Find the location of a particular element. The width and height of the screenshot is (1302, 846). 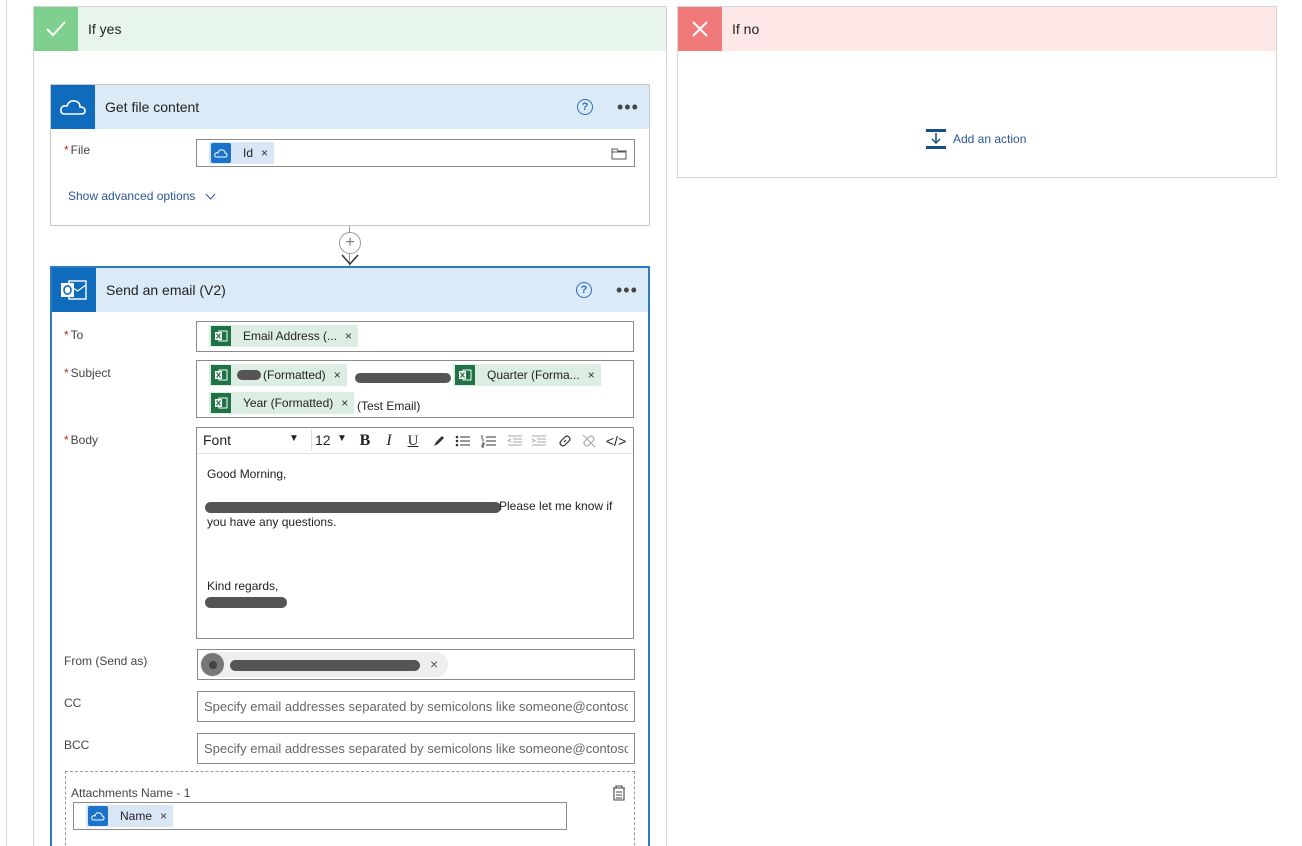

canvas-guide-line is located at coordinates (6, 423).